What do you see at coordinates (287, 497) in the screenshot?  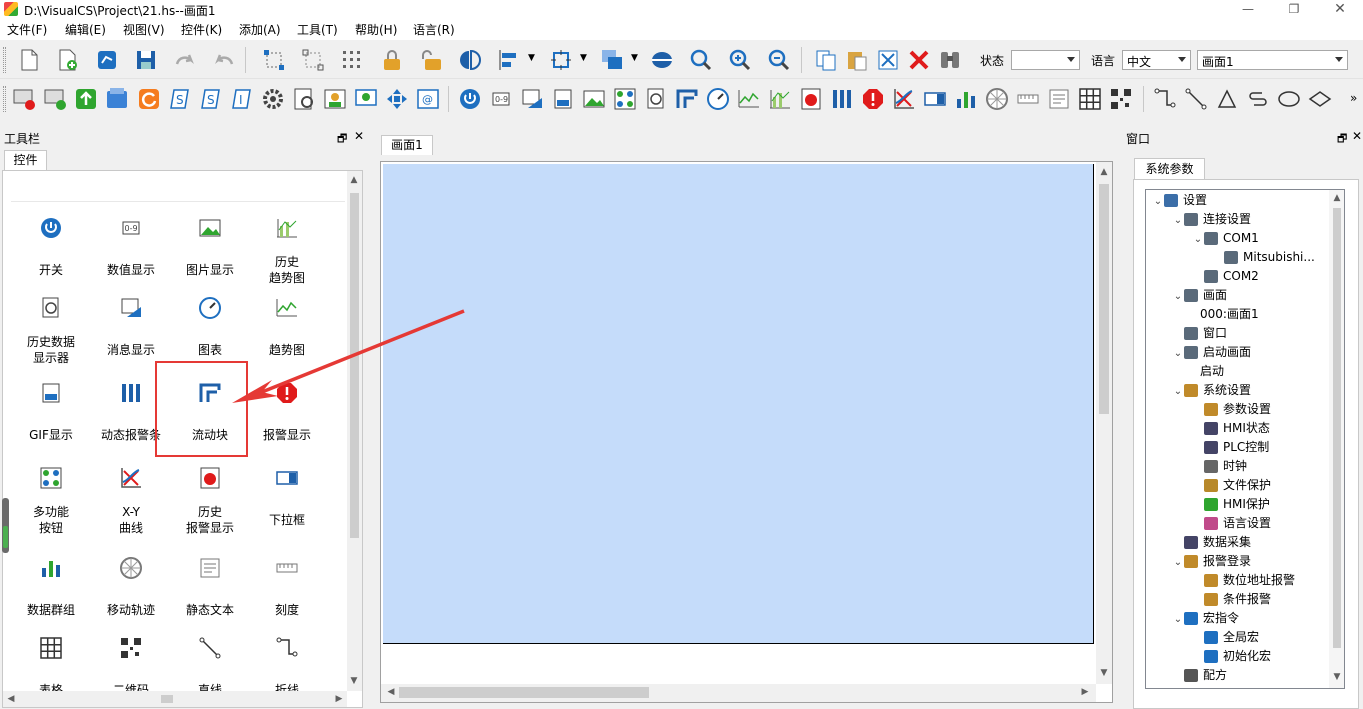 I see `control-item: 下拉框` at bounding box center [287, 497].